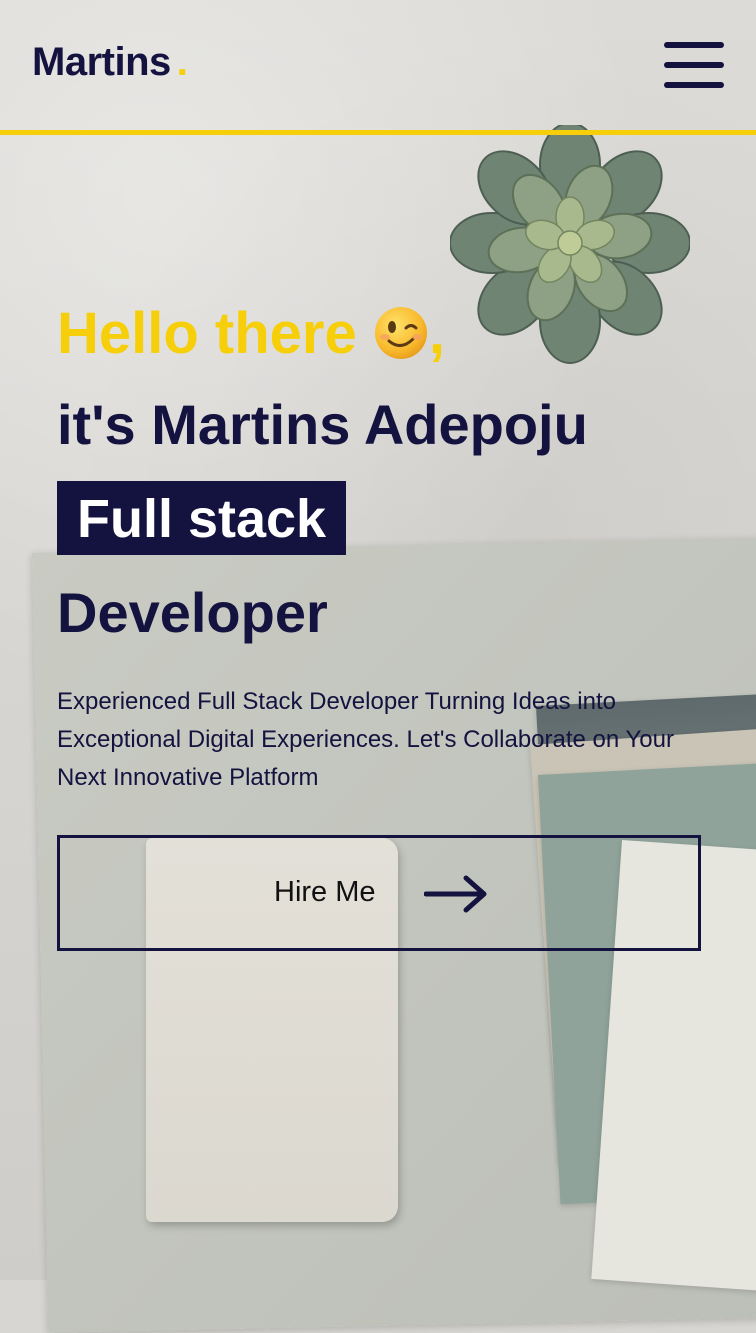  What do you see at coordinates (400, 333) in the screenshot?
I see `winking-face-icon` at bounding box center [400, 333].